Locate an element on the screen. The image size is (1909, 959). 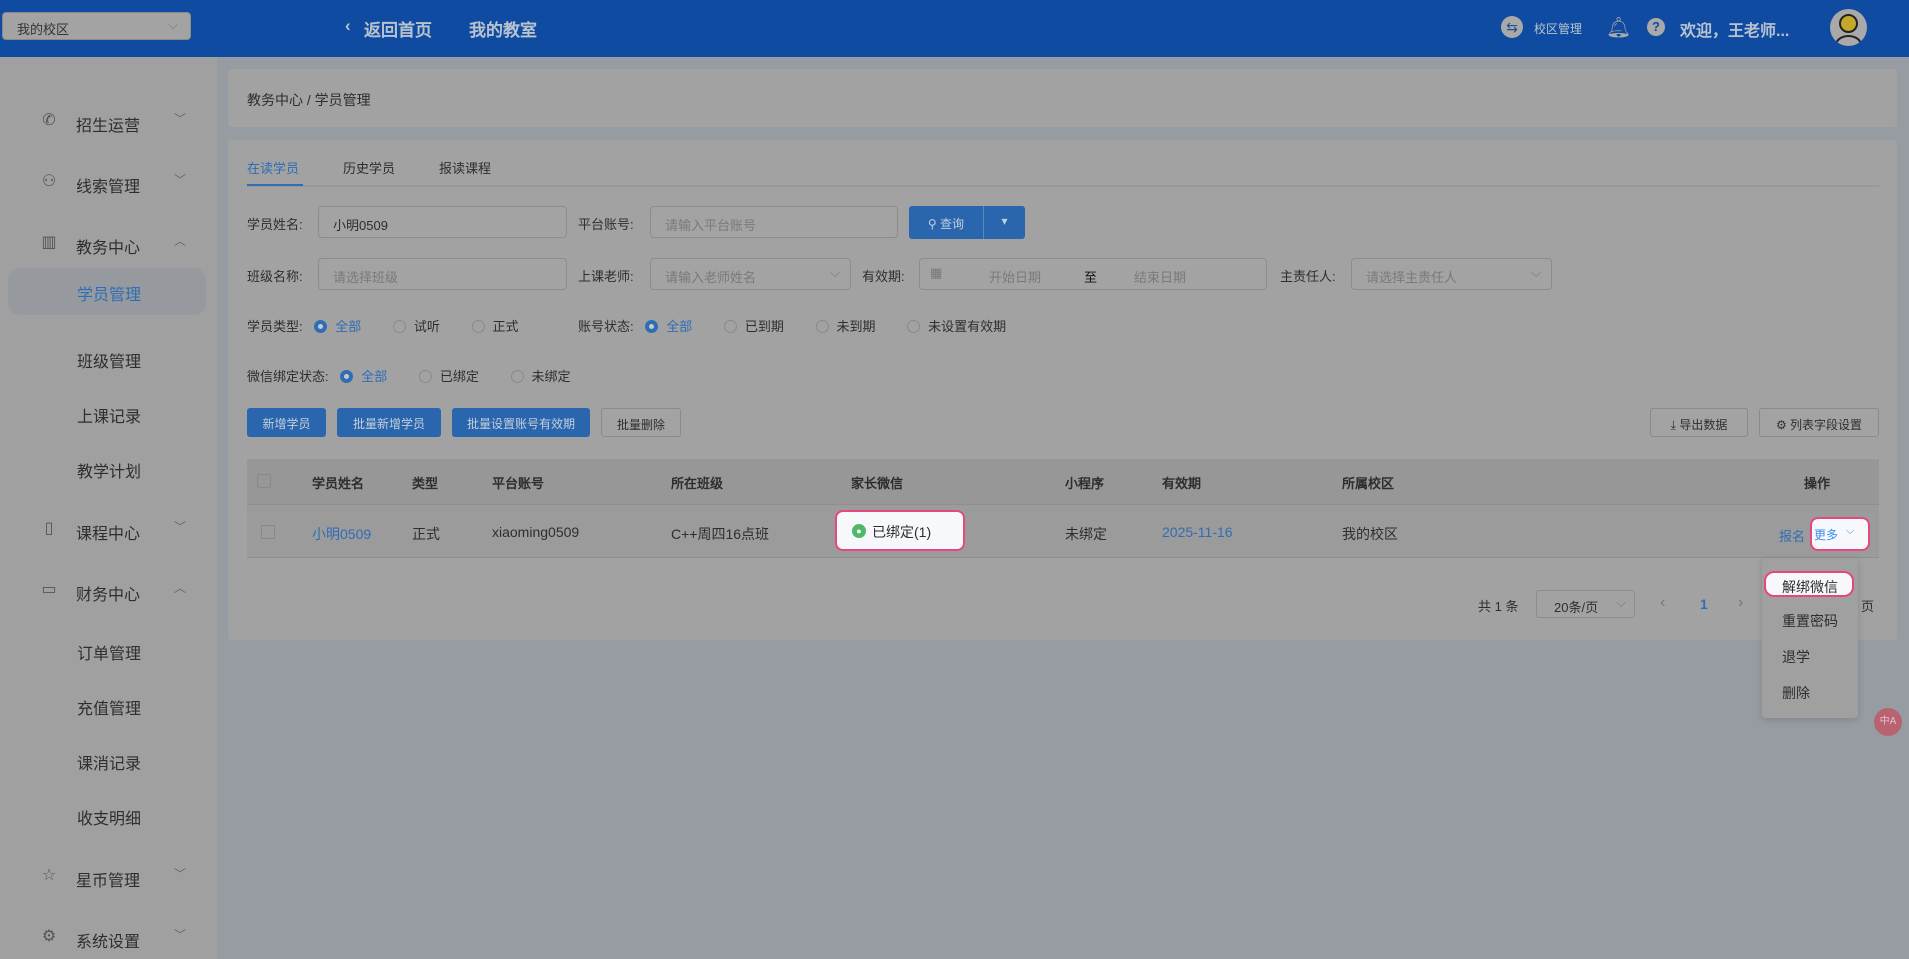
sidebar-item-star-coins: ☆ 星币管理 ﹀ is located at coordinates (108, 877).